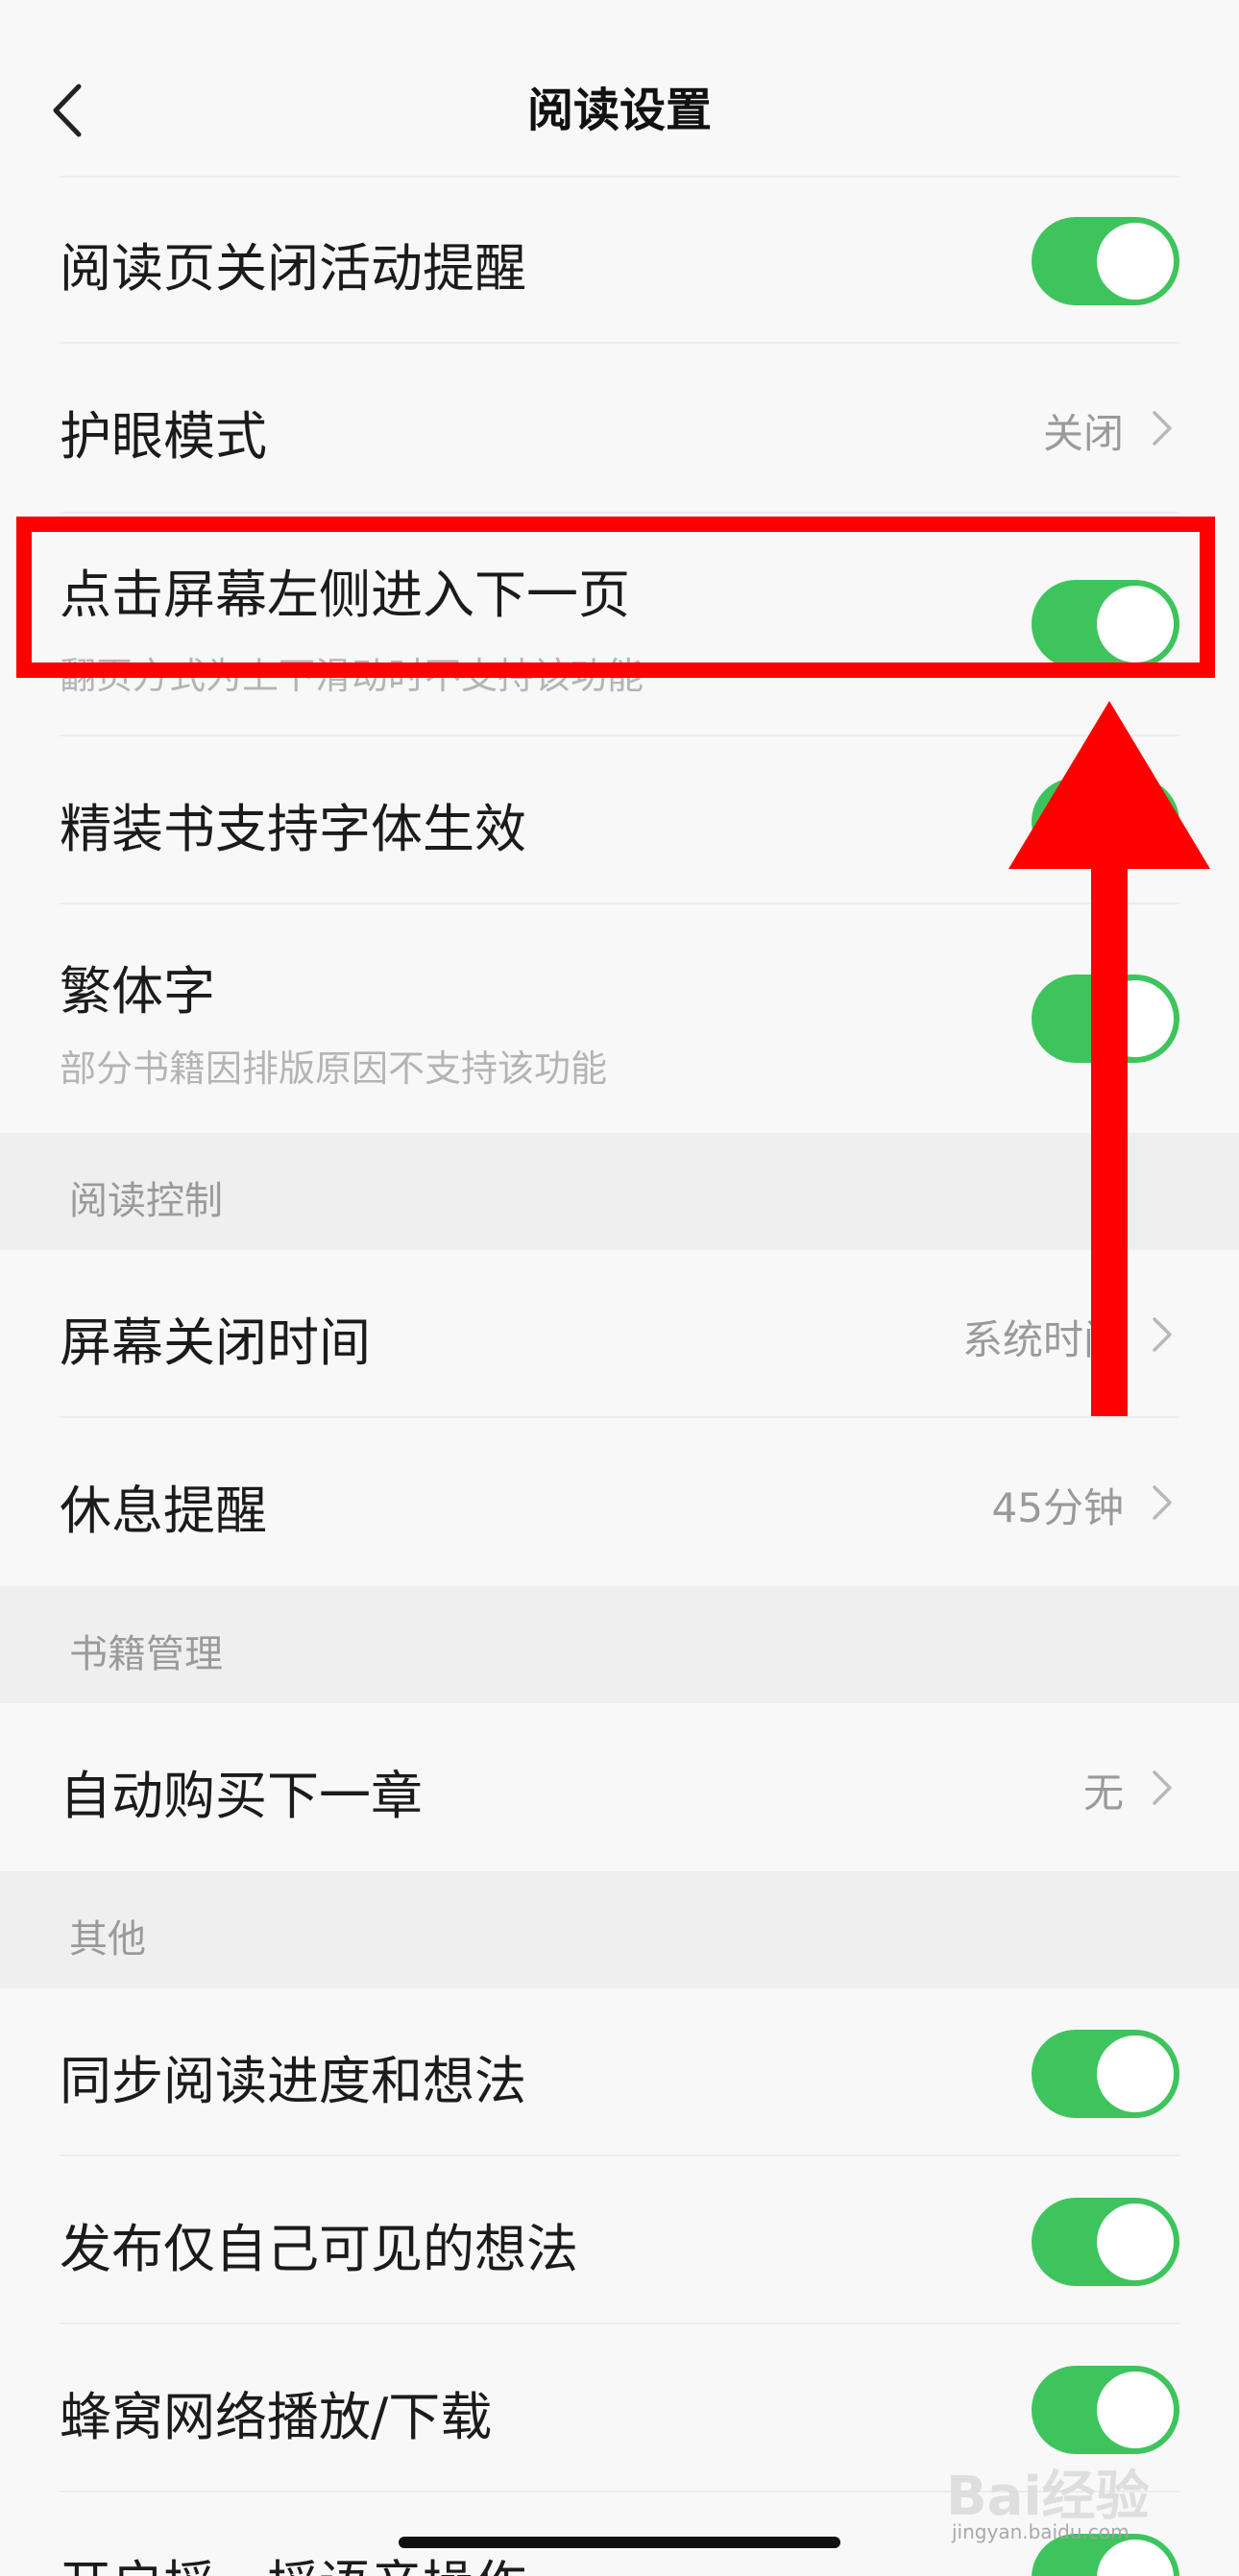 This screenshot has height=2576, width=1239. What do you see at coordinates (293, 2081) in the screenshot?
I see `setting-label: 同步阅读进度和想法` at bounding box center [293, 2081].